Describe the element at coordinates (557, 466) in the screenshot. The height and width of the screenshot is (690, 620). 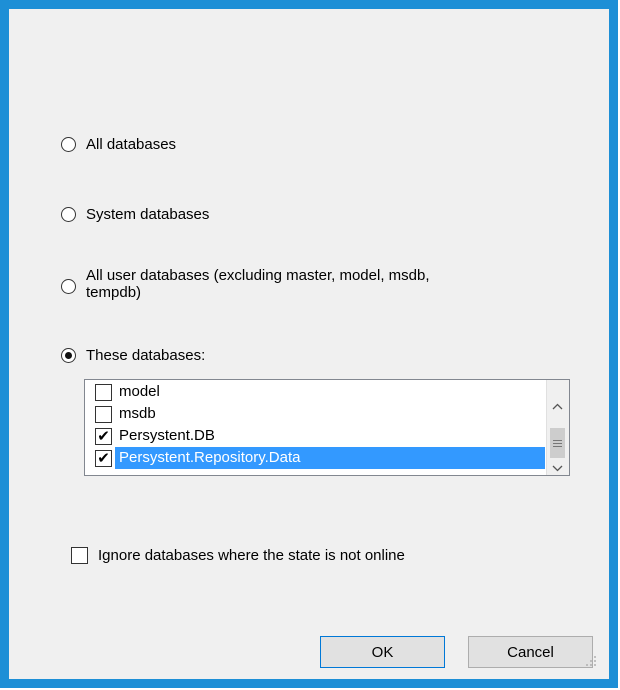
I see `chevron-down-icon` at that location.